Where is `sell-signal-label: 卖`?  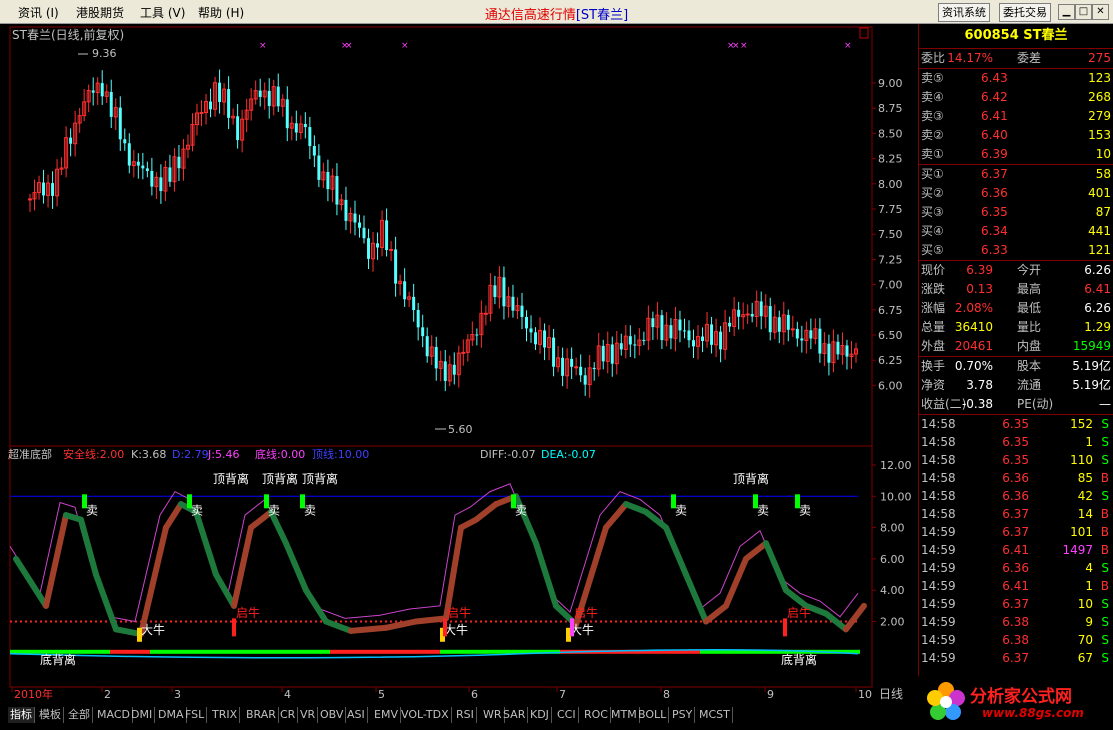
sell-signal-label: 卖 is located at coordinates (681, 510).